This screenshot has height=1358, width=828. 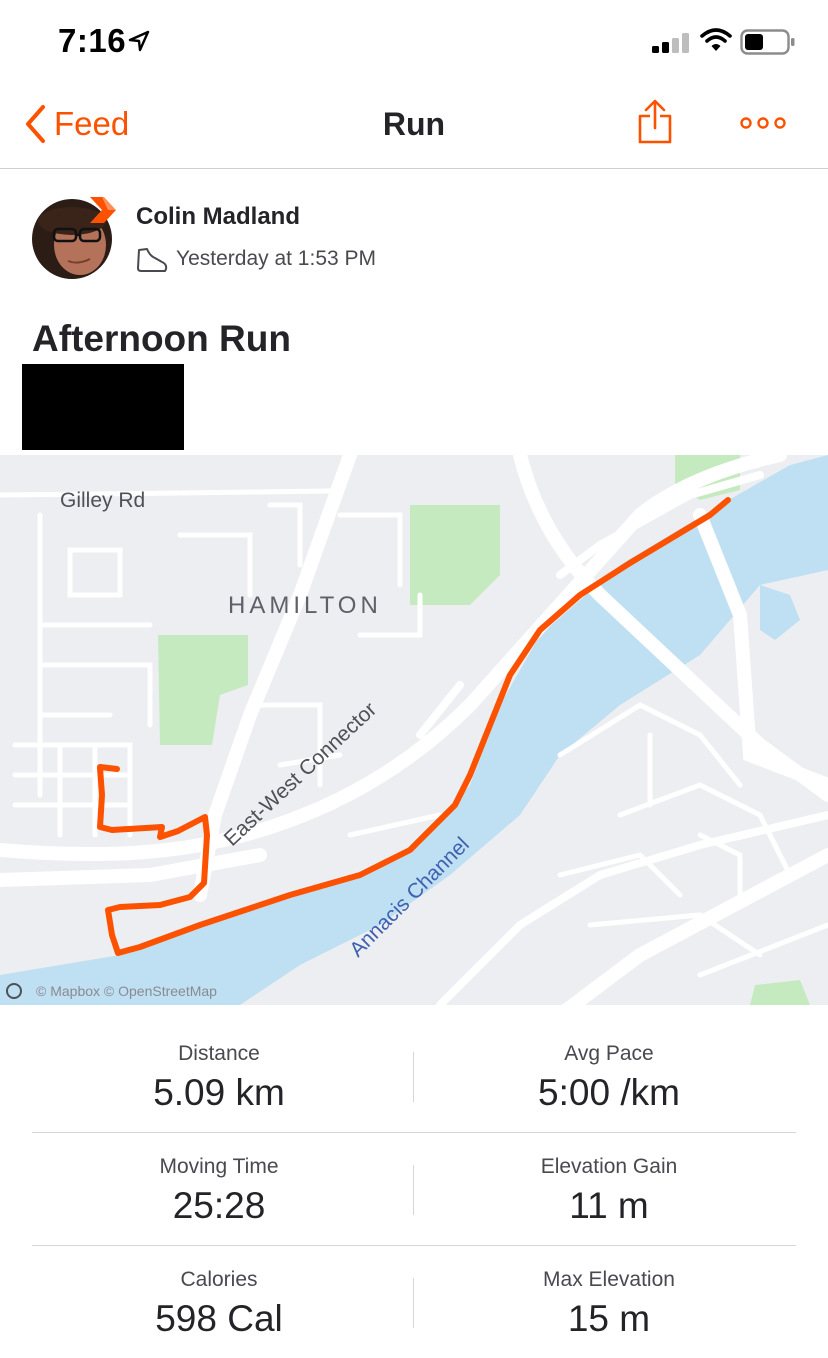 What do you see at coordinates (103, 407) in the screenshot?
I see `redacted-block` at bounding box center [103, 407].